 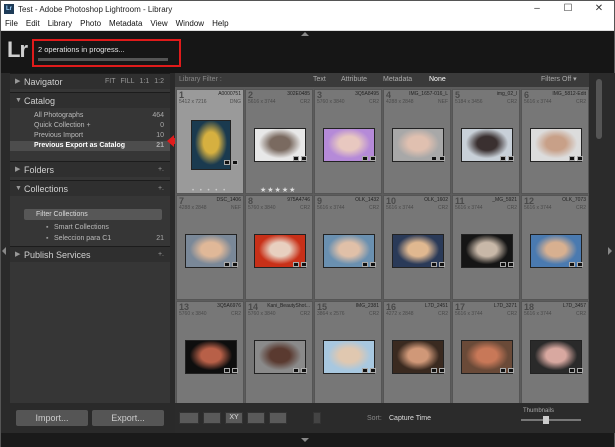 I want to click on left-panel-toggle-icon, so click(x=4, y=251).